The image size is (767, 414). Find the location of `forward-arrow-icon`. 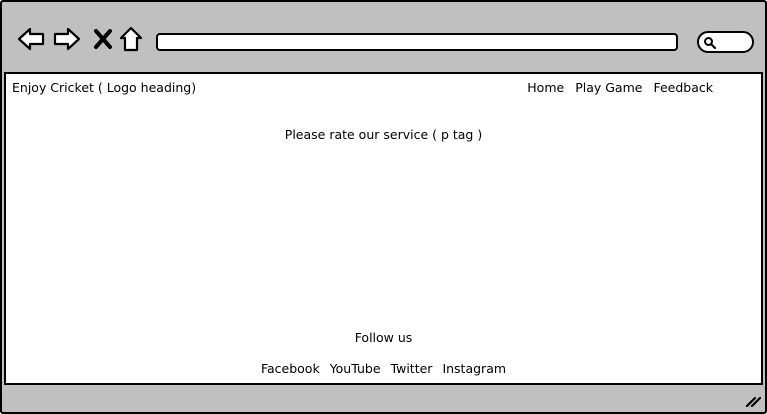

forward-arrow-icon is located at coordinates (67, 39).